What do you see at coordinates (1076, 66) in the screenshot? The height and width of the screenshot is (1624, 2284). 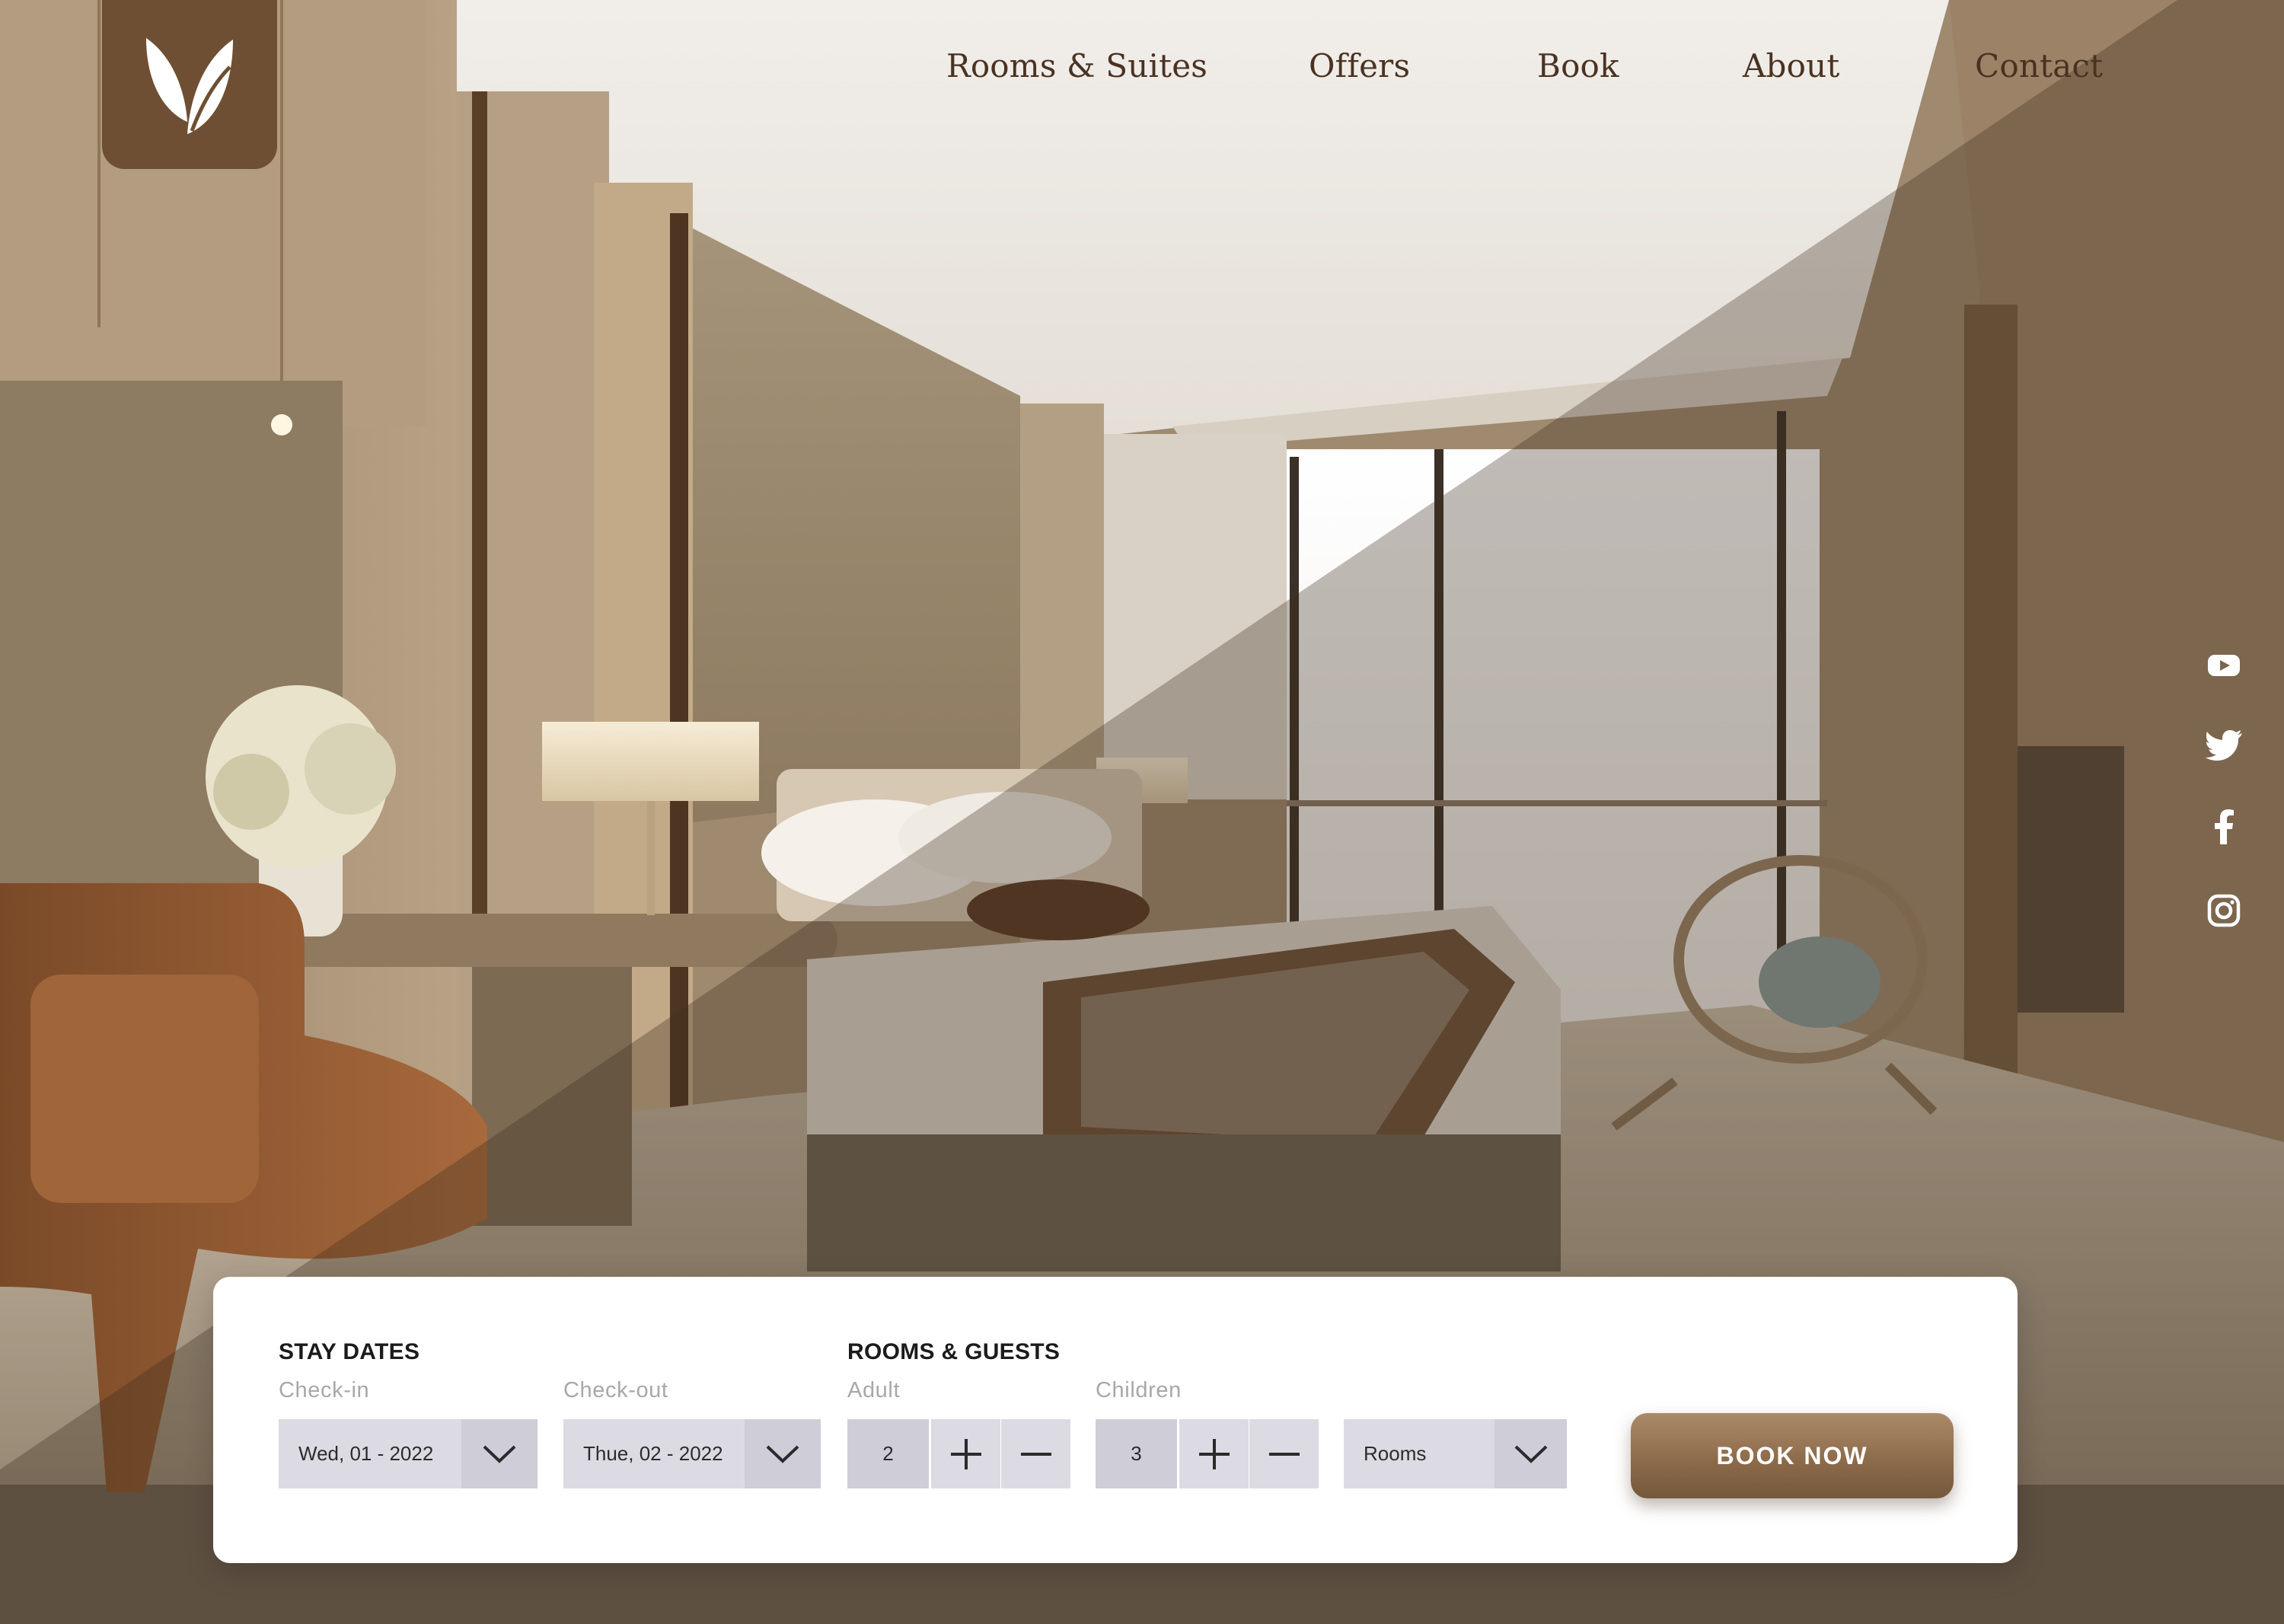 I see `nav-rooms-suites: Rooms & Suites` at bounding box center [1076, 66].